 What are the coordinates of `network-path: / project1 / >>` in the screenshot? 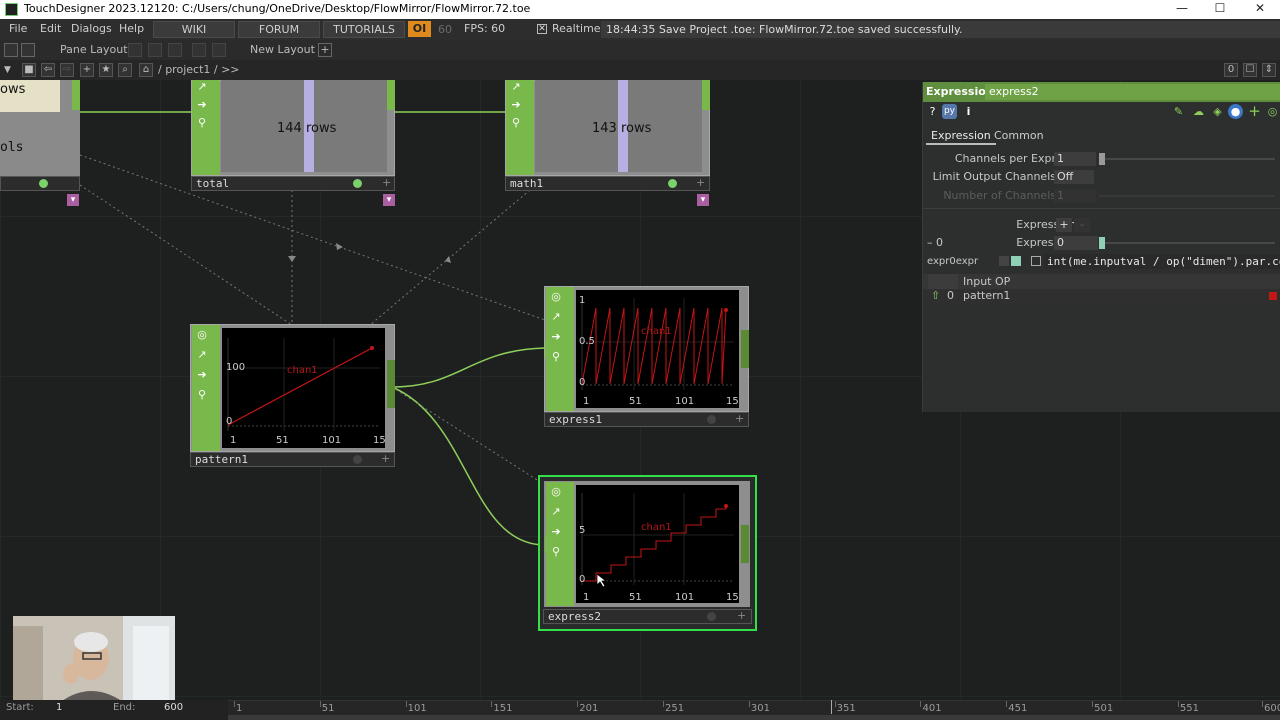 It's located at (199, 69).